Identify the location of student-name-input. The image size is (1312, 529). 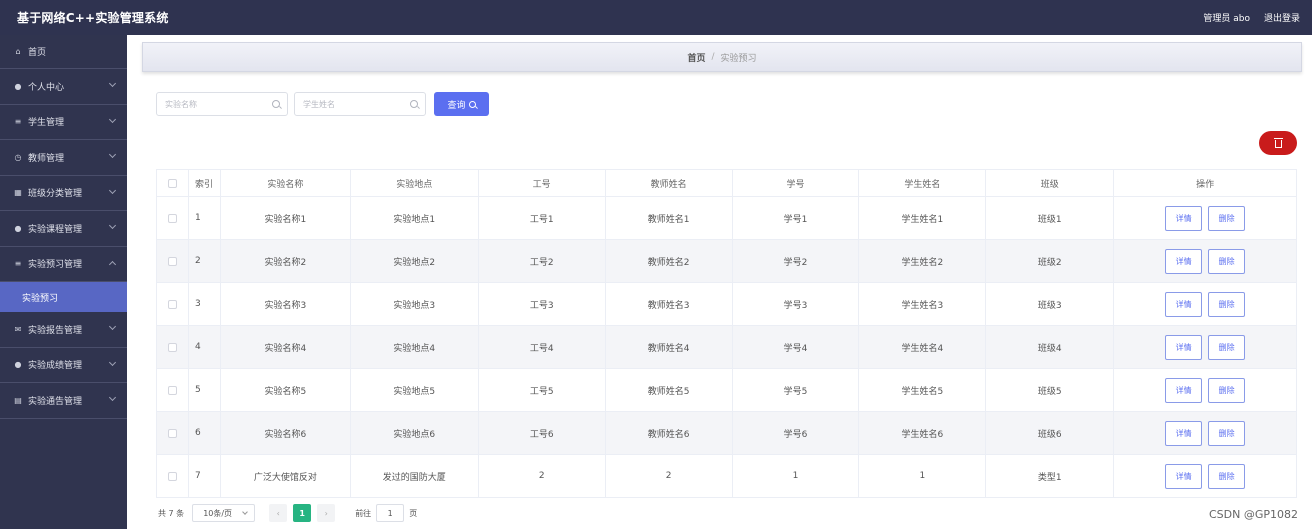
(350, 104).